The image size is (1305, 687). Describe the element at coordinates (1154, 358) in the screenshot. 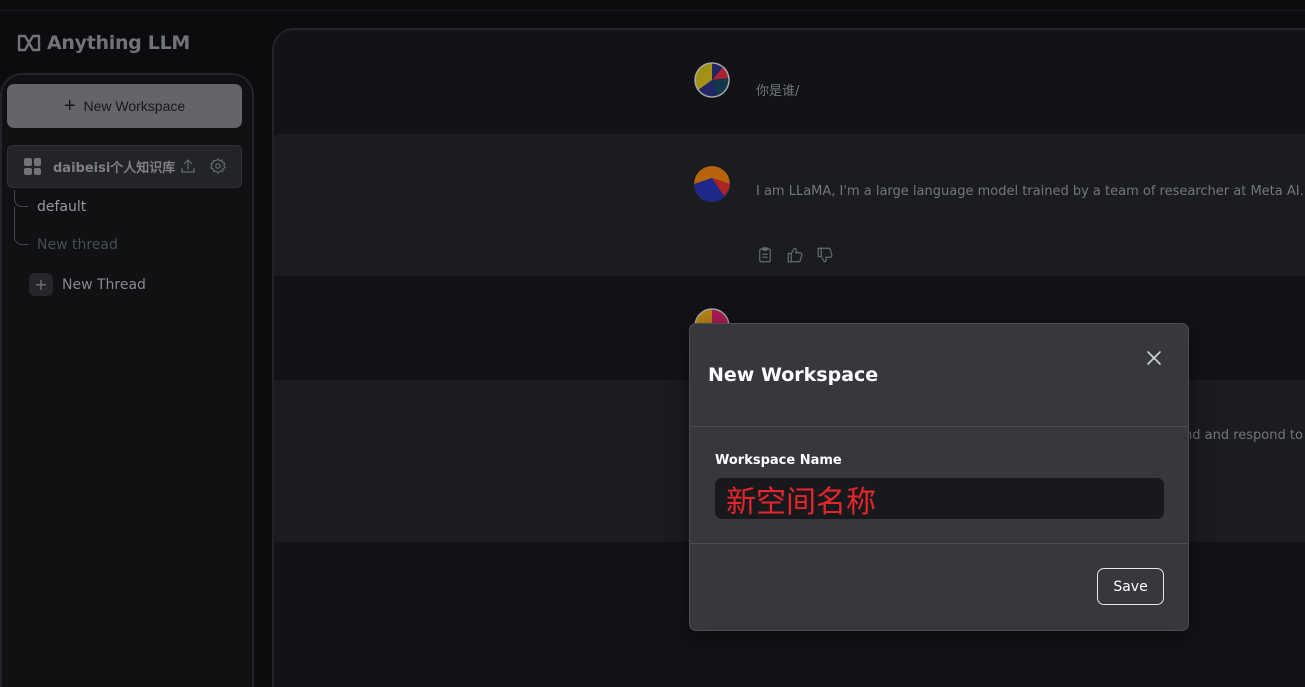

I see `close-icon` at that location.